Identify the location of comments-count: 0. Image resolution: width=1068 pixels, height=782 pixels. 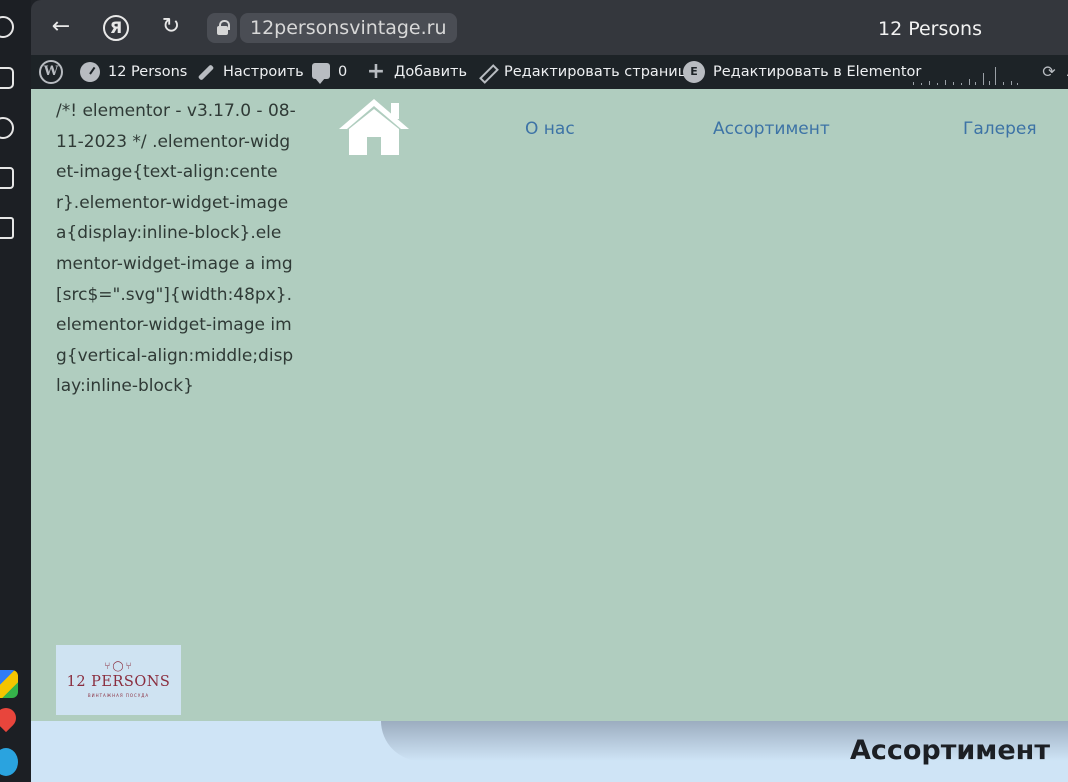
(343, 72).